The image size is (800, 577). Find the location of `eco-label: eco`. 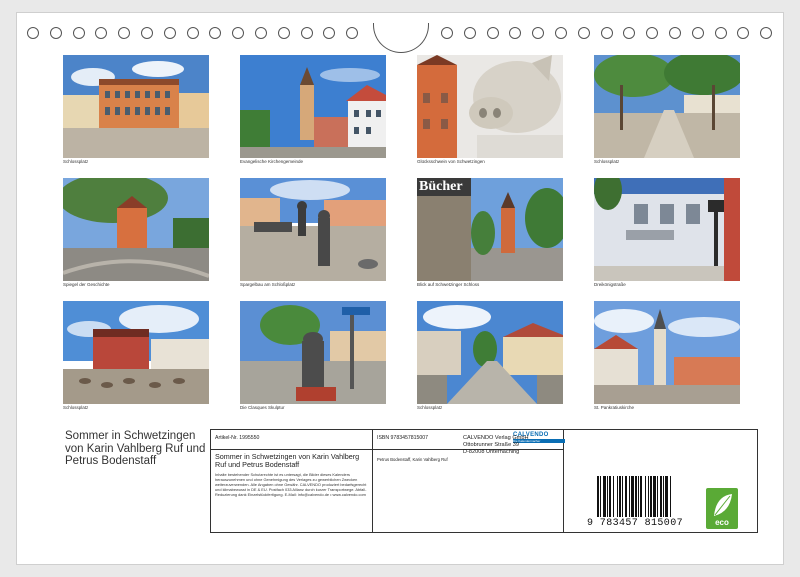

eco-label: eco is located at coordinates (722, 522).